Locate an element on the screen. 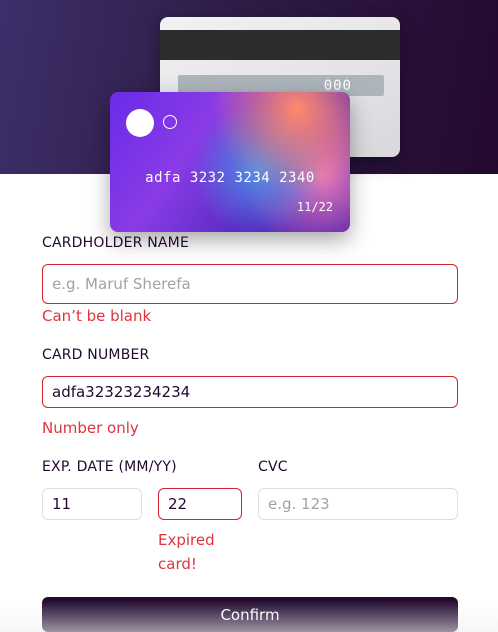 The image size is (498, 632). magnetic-stripe is located at coordinates (280, 45).